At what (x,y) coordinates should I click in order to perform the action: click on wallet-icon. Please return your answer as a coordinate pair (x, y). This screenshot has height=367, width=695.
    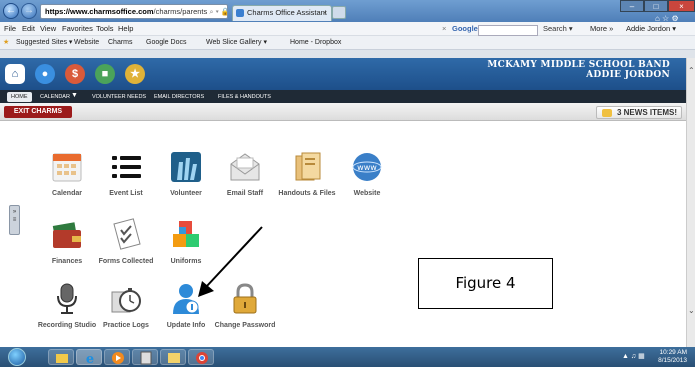
    Looking at the image, I should click on (67, 235).